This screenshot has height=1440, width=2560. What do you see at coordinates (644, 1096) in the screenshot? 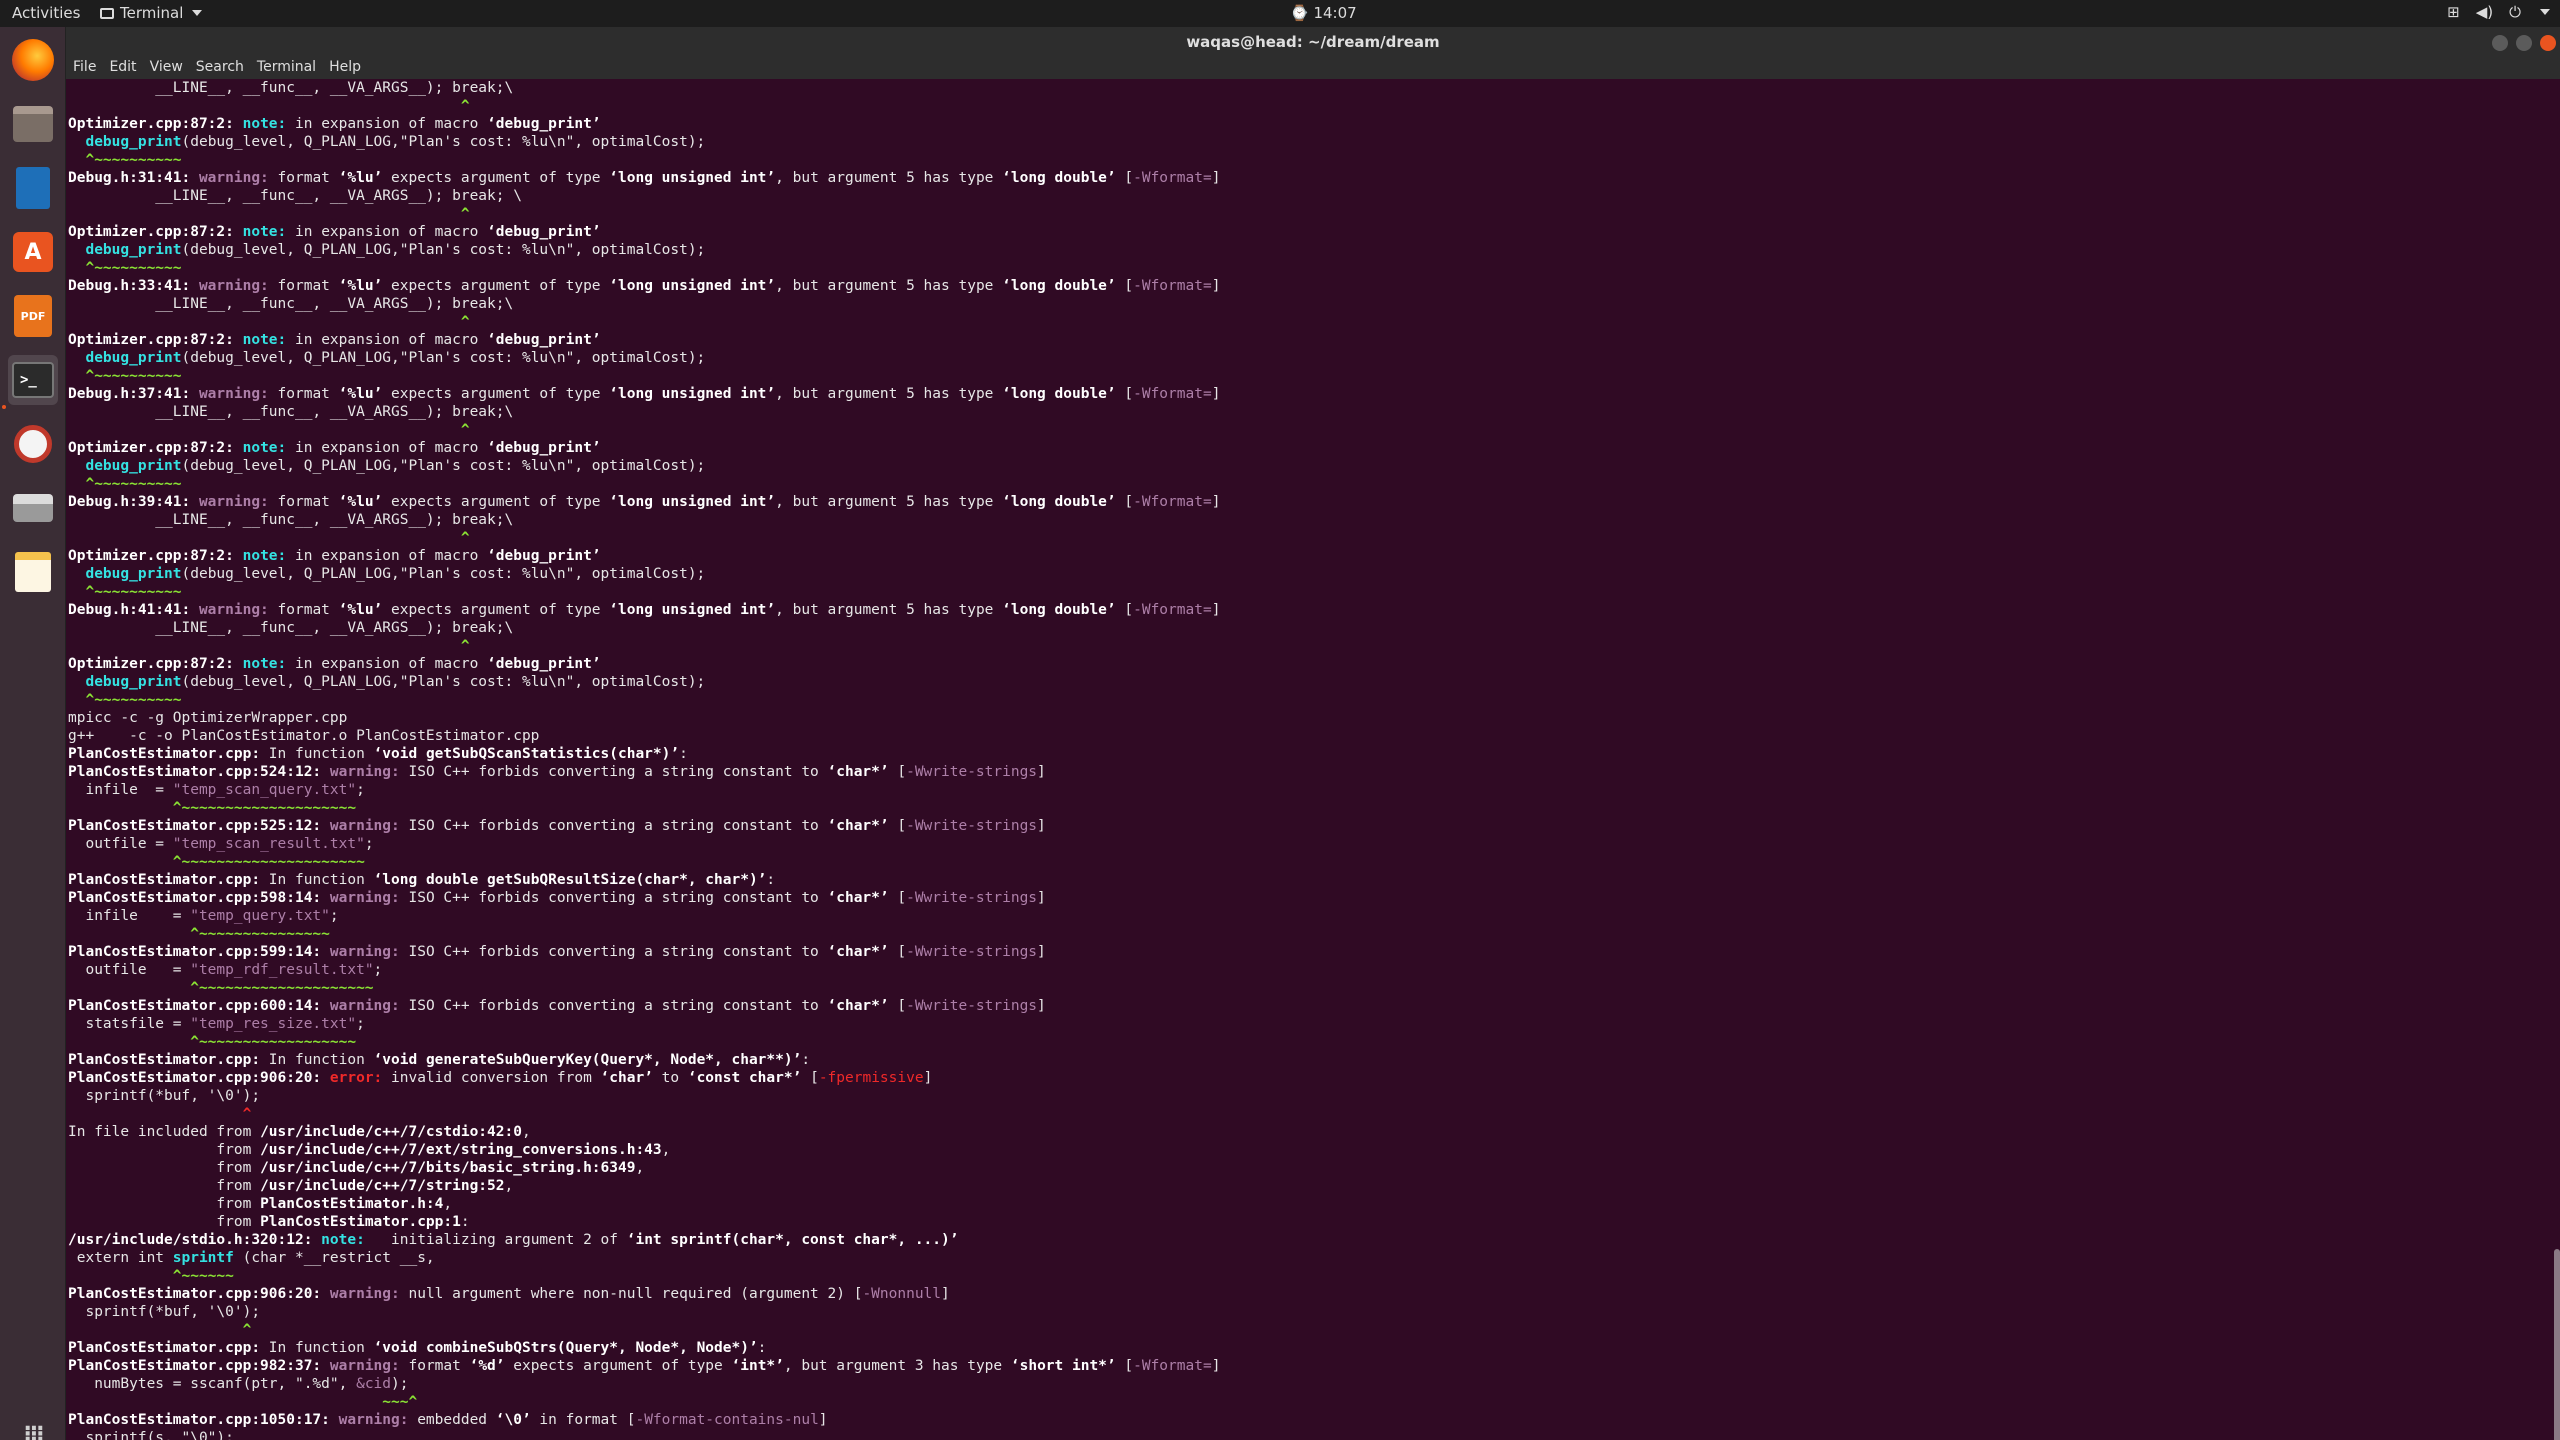
I see `terminal-line: sprintf(*buf, '\0');` at bounding box center [644, 1096].